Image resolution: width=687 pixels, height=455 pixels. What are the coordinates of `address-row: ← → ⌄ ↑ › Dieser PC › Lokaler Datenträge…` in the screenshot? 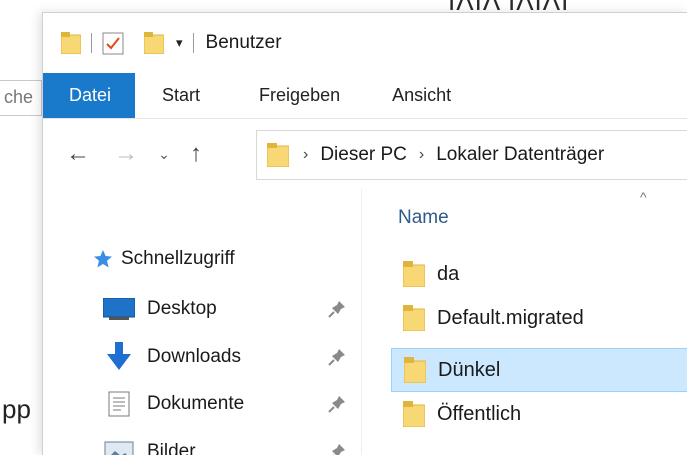 It's located at (365, 154).